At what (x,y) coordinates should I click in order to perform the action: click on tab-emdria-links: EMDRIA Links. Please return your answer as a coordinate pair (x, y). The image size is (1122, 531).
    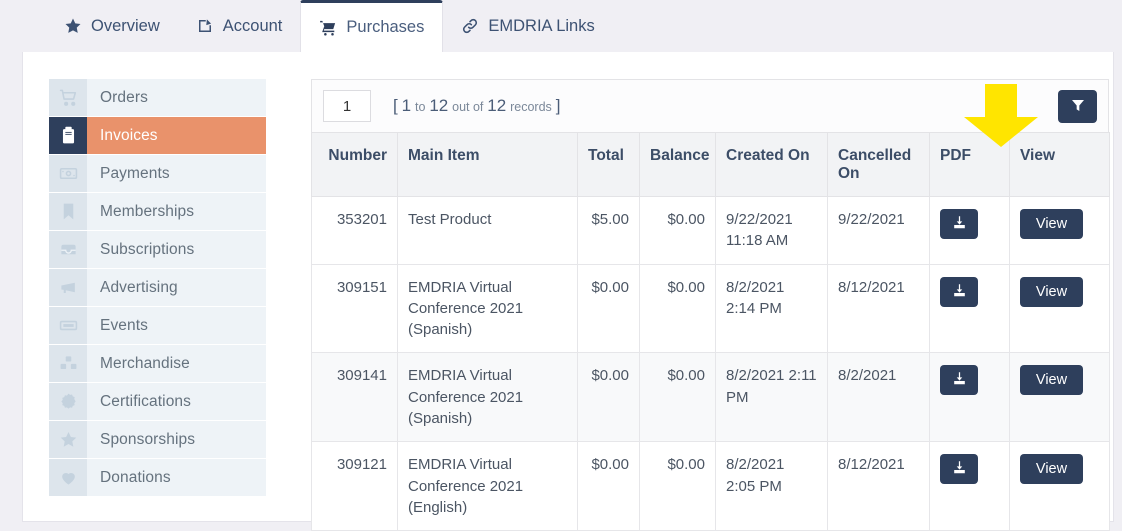
    Looking at the image, I should click on (527, 26).